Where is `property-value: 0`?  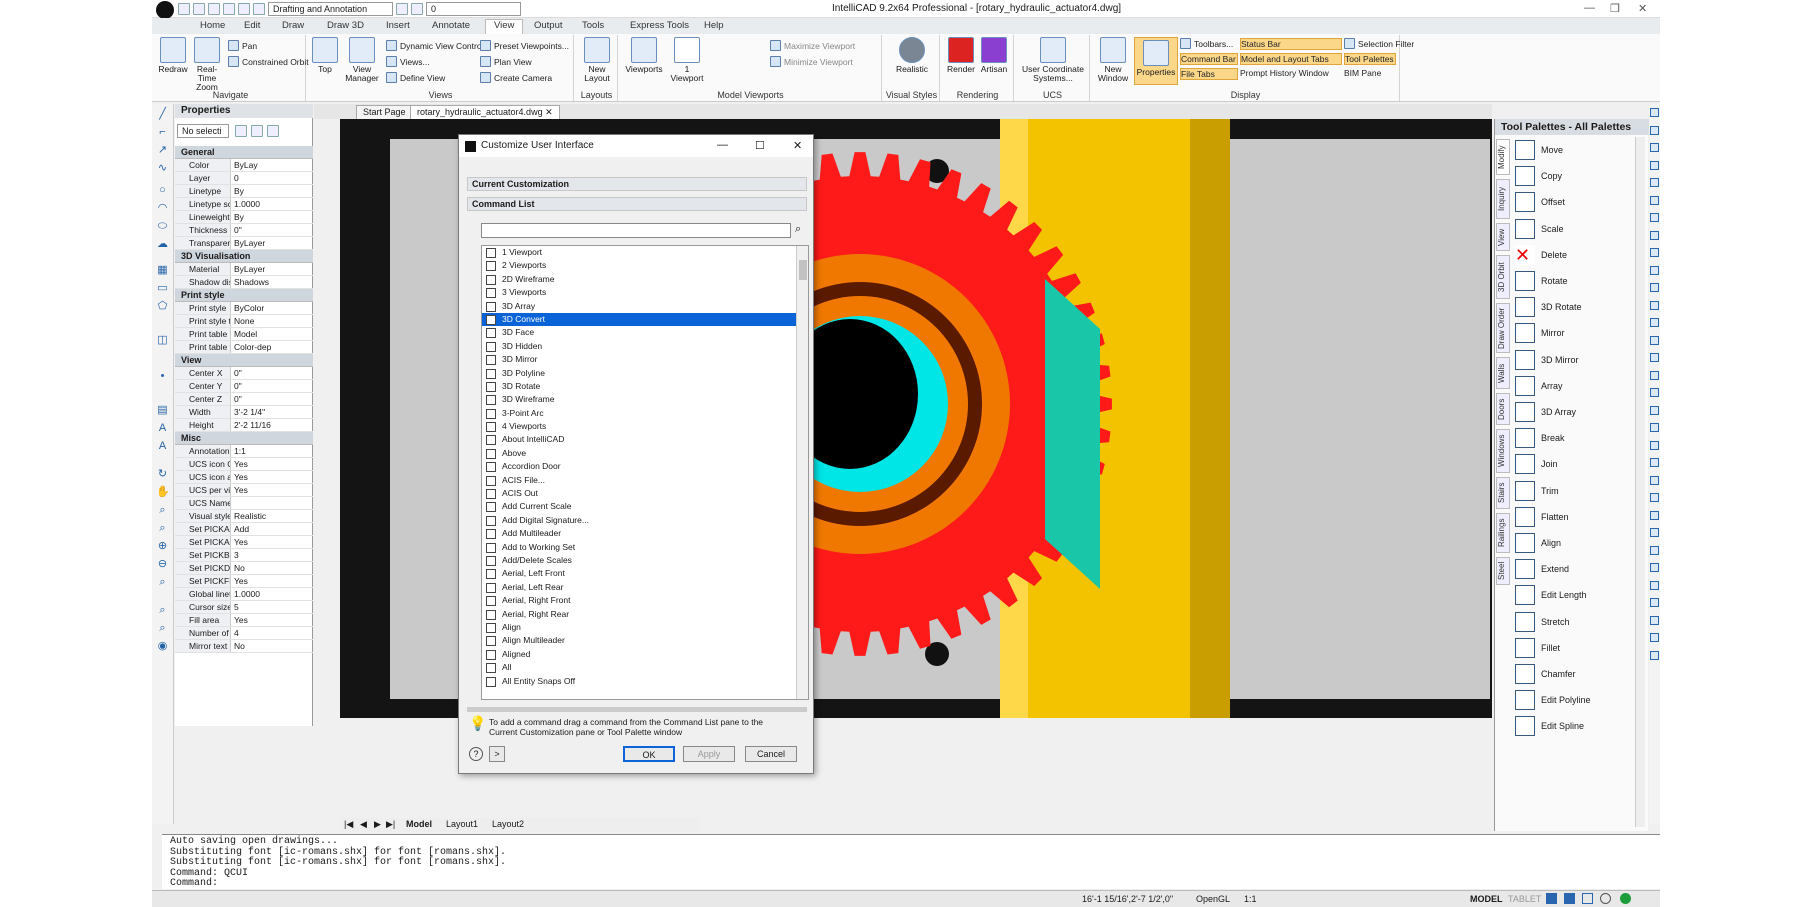 property-value: 0 is located at coordinates (272, 178).